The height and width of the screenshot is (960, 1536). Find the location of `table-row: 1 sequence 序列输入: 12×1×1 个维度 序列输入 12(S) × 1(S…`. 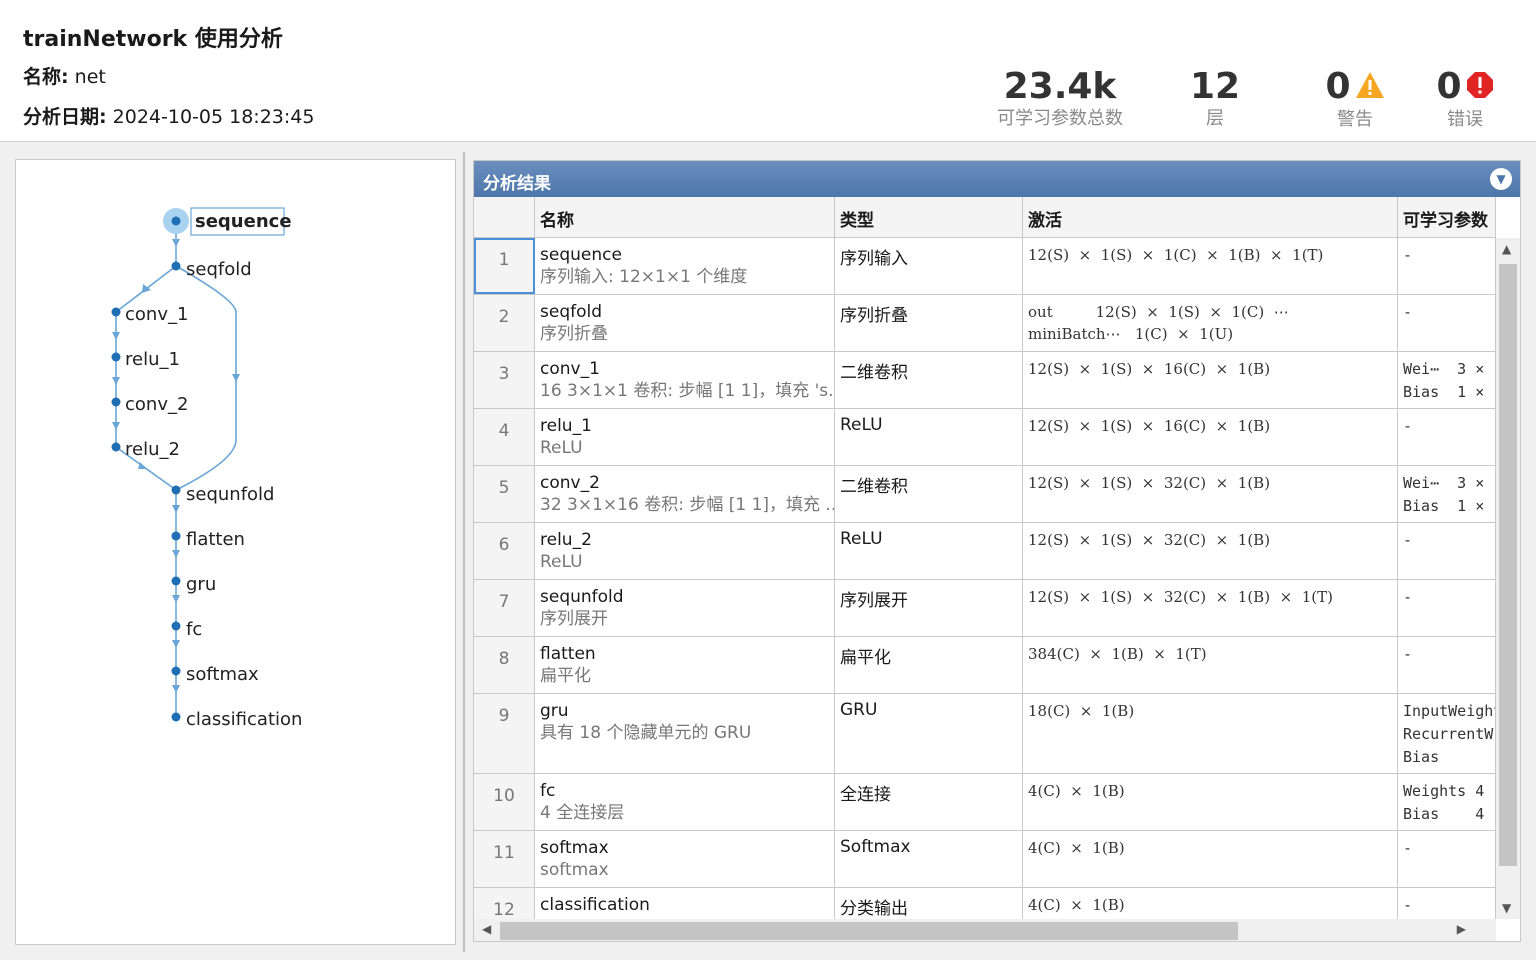

table-row: 1 sequence 序列输入: 12×1×1 个维度 序列输入 12(S) × 1(S… is located at coordinates (985, 266).